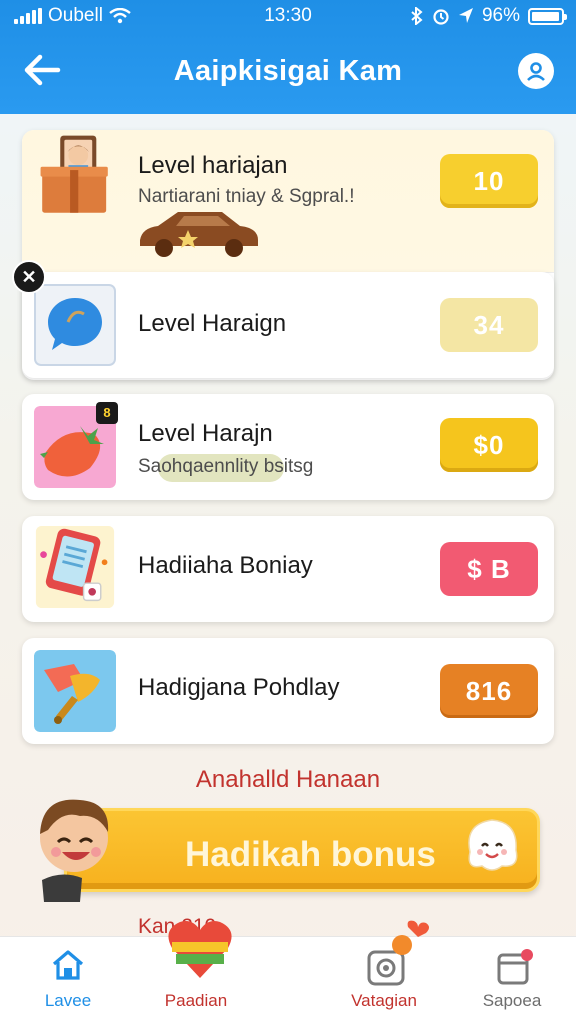  I want to click on reward-subtitle: Saohqaennlity bsitsg, so click(226, 466).